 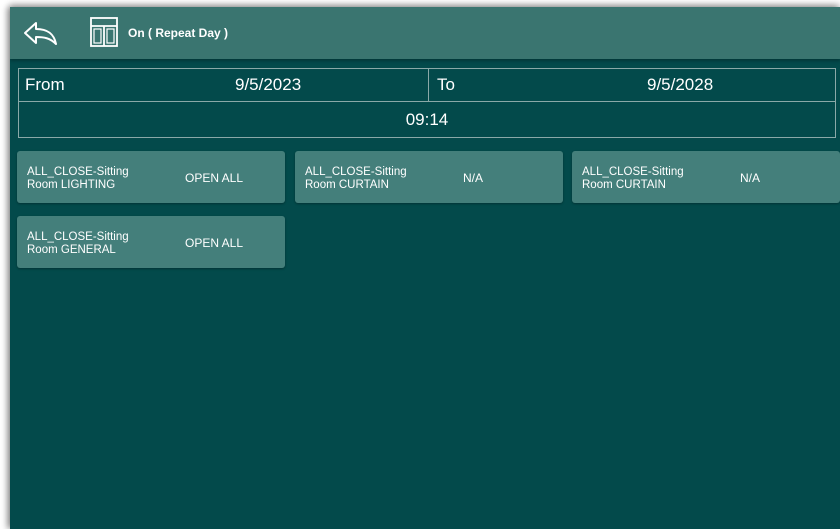 I want to click on page-title: On ( Repeat Day ), so click(x=178, y=33).